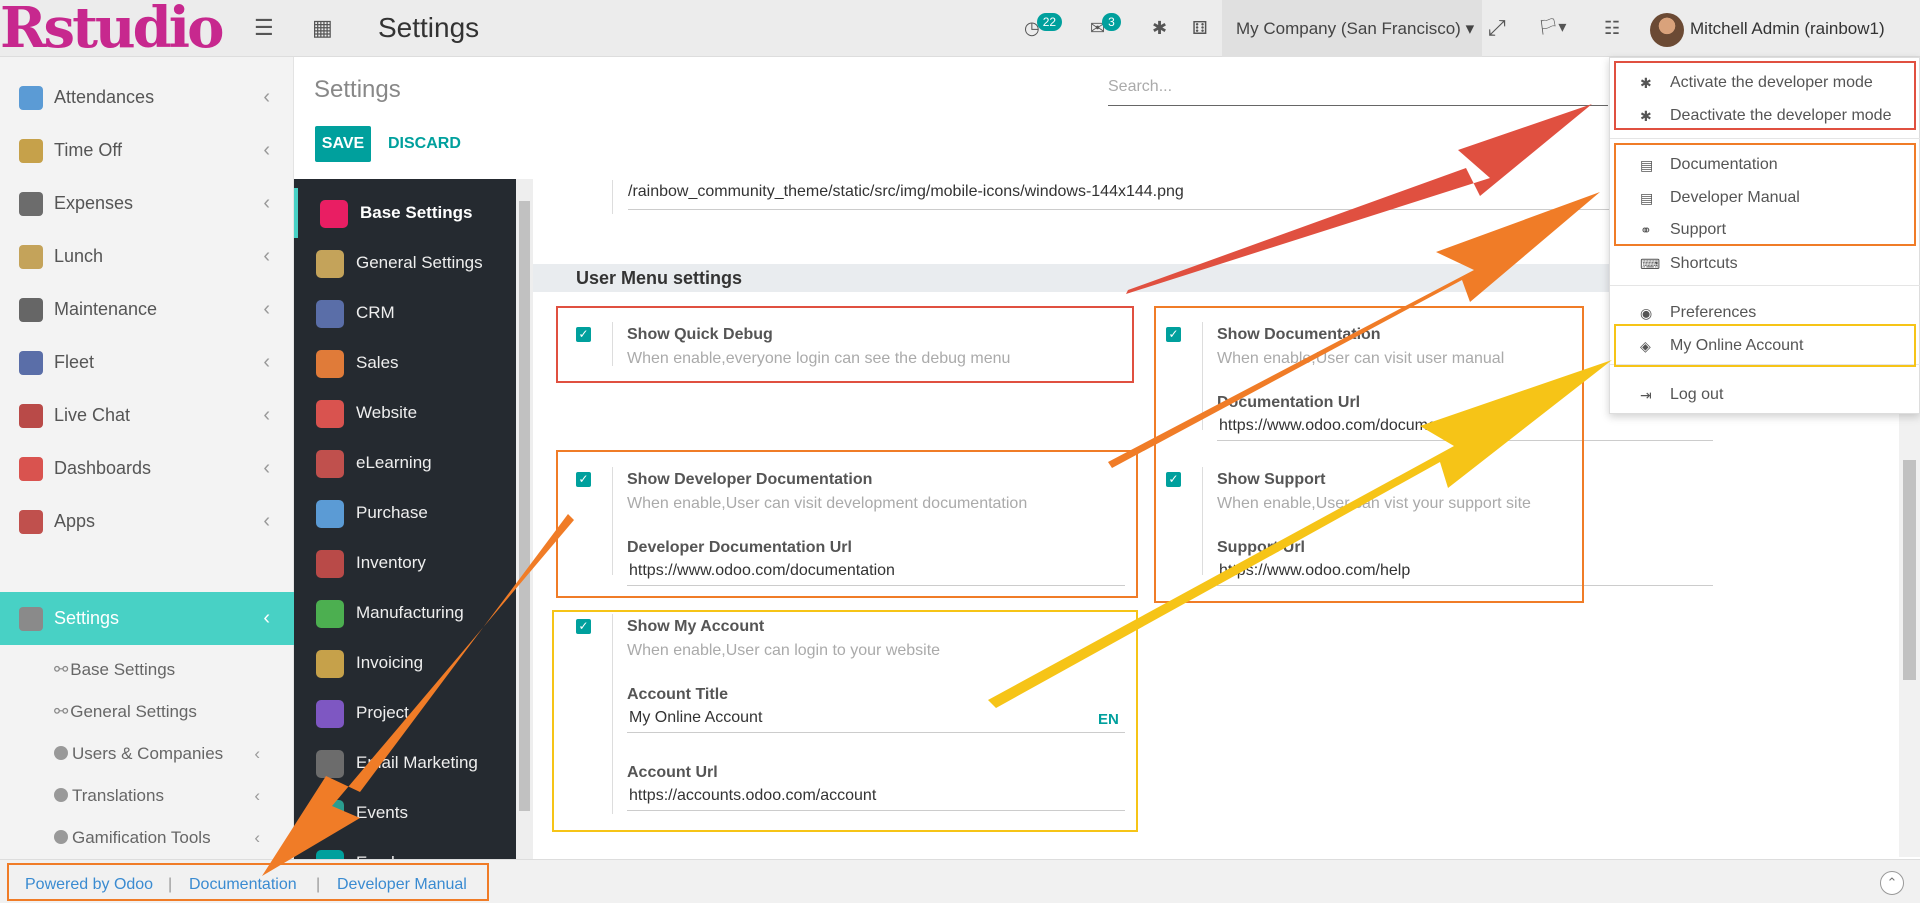 Image resolution: width=1920 pixels, height=903 pixels. I want to click on sidebar-subitem-base-settings: ⚯ Base Settings, so click(169, 670).